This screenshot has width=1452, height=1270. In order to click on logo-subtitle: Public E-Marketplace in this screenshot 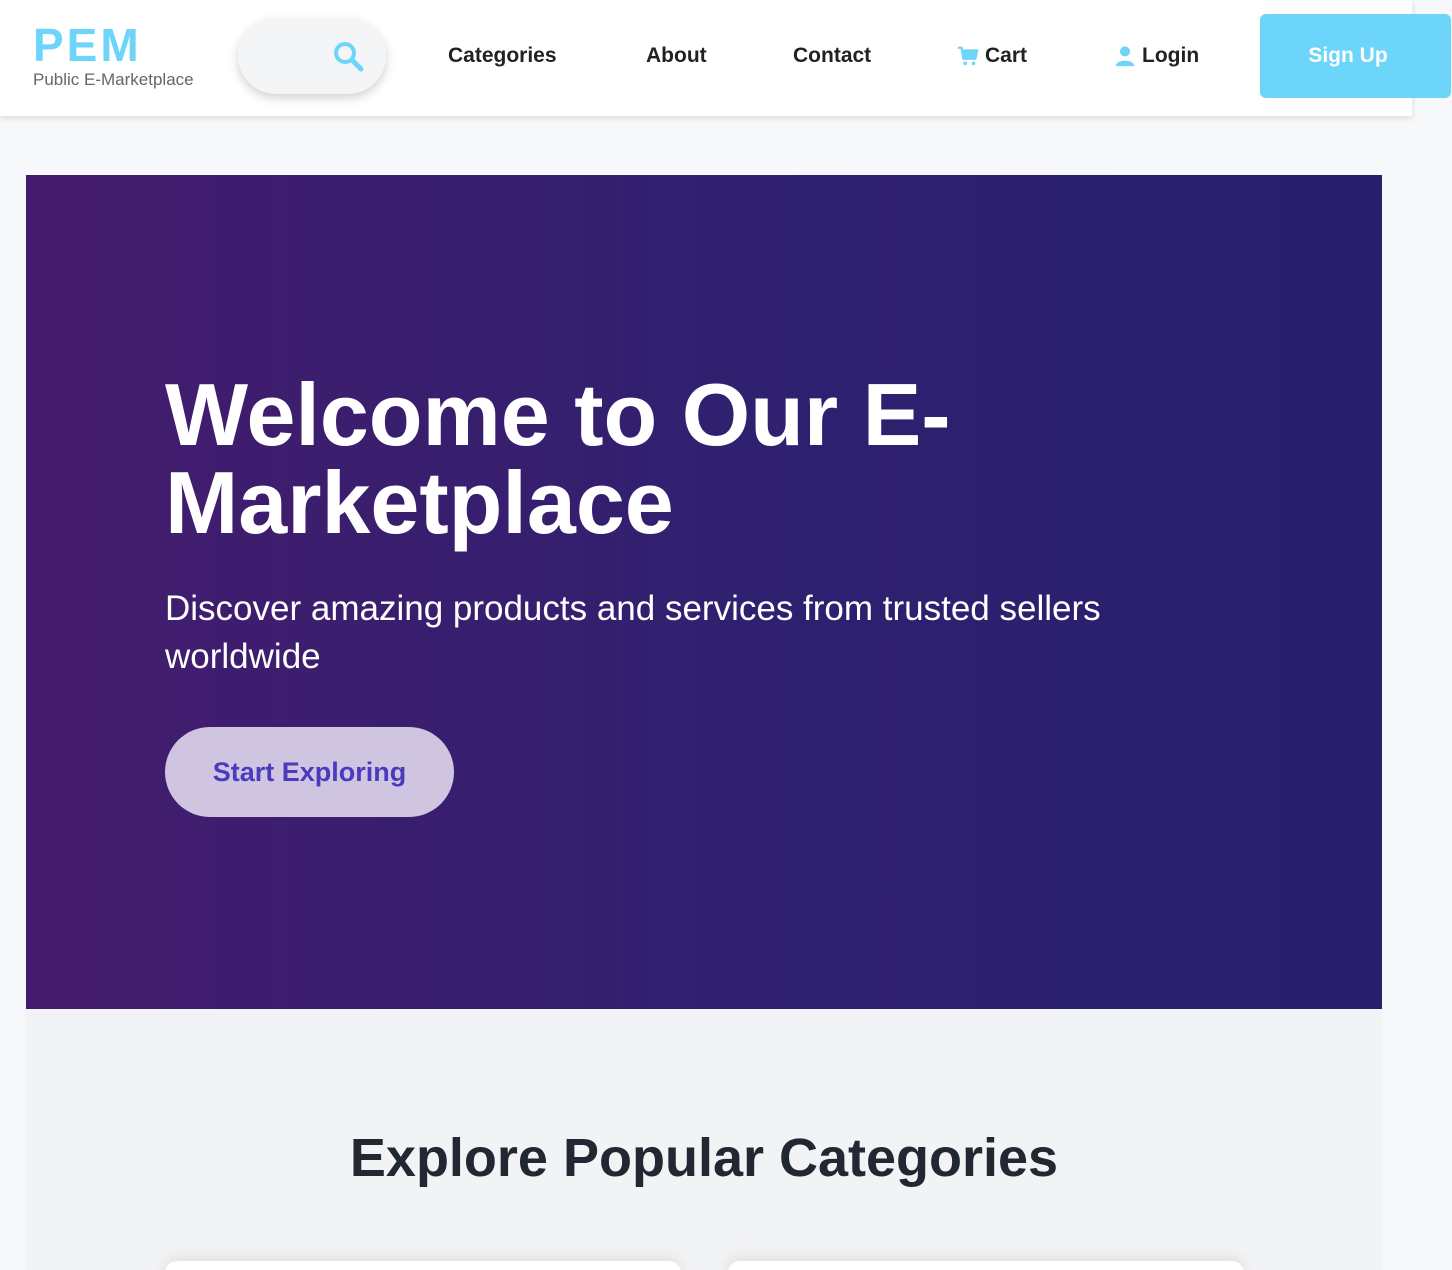, I will do `click(113, 79)`.